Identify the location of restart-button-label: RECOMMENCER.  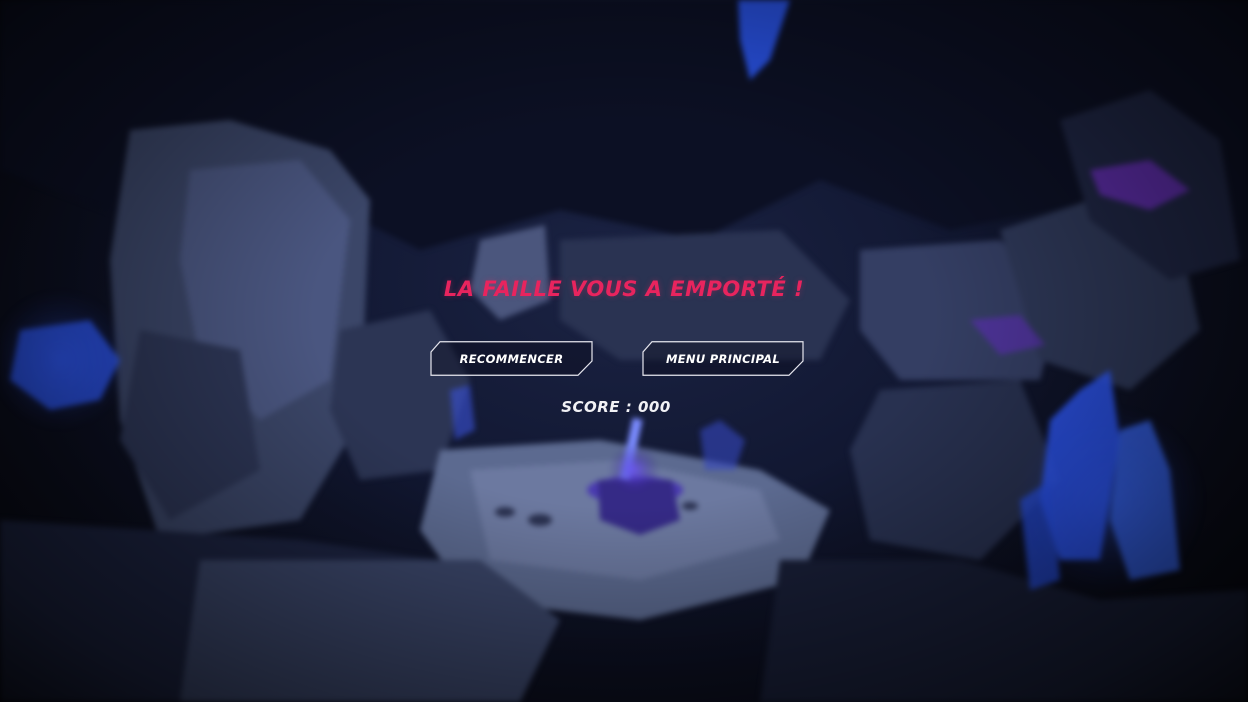
(511, 358).